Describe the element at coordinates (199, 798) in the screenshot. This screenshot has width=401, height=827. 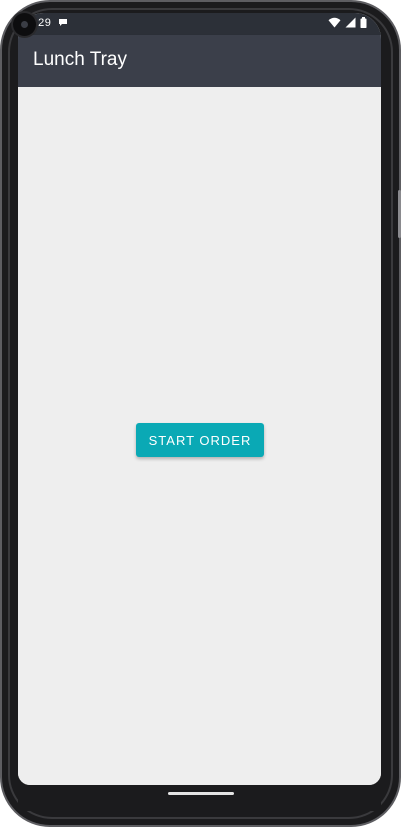
I see `navigation-bar` at that location.